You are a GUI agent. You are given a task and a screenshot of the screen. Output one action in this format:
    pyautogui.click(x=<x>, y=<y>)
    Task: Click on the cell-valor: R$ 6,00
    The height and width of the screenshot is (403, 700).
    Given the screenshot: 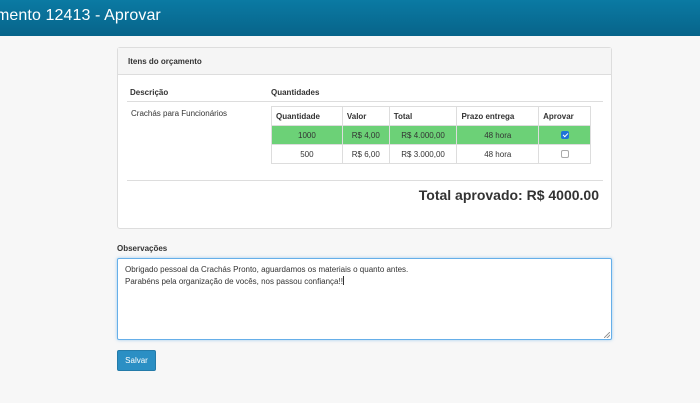 What is the action you would take?
    pyautogui.click(x=365, y=154)
    